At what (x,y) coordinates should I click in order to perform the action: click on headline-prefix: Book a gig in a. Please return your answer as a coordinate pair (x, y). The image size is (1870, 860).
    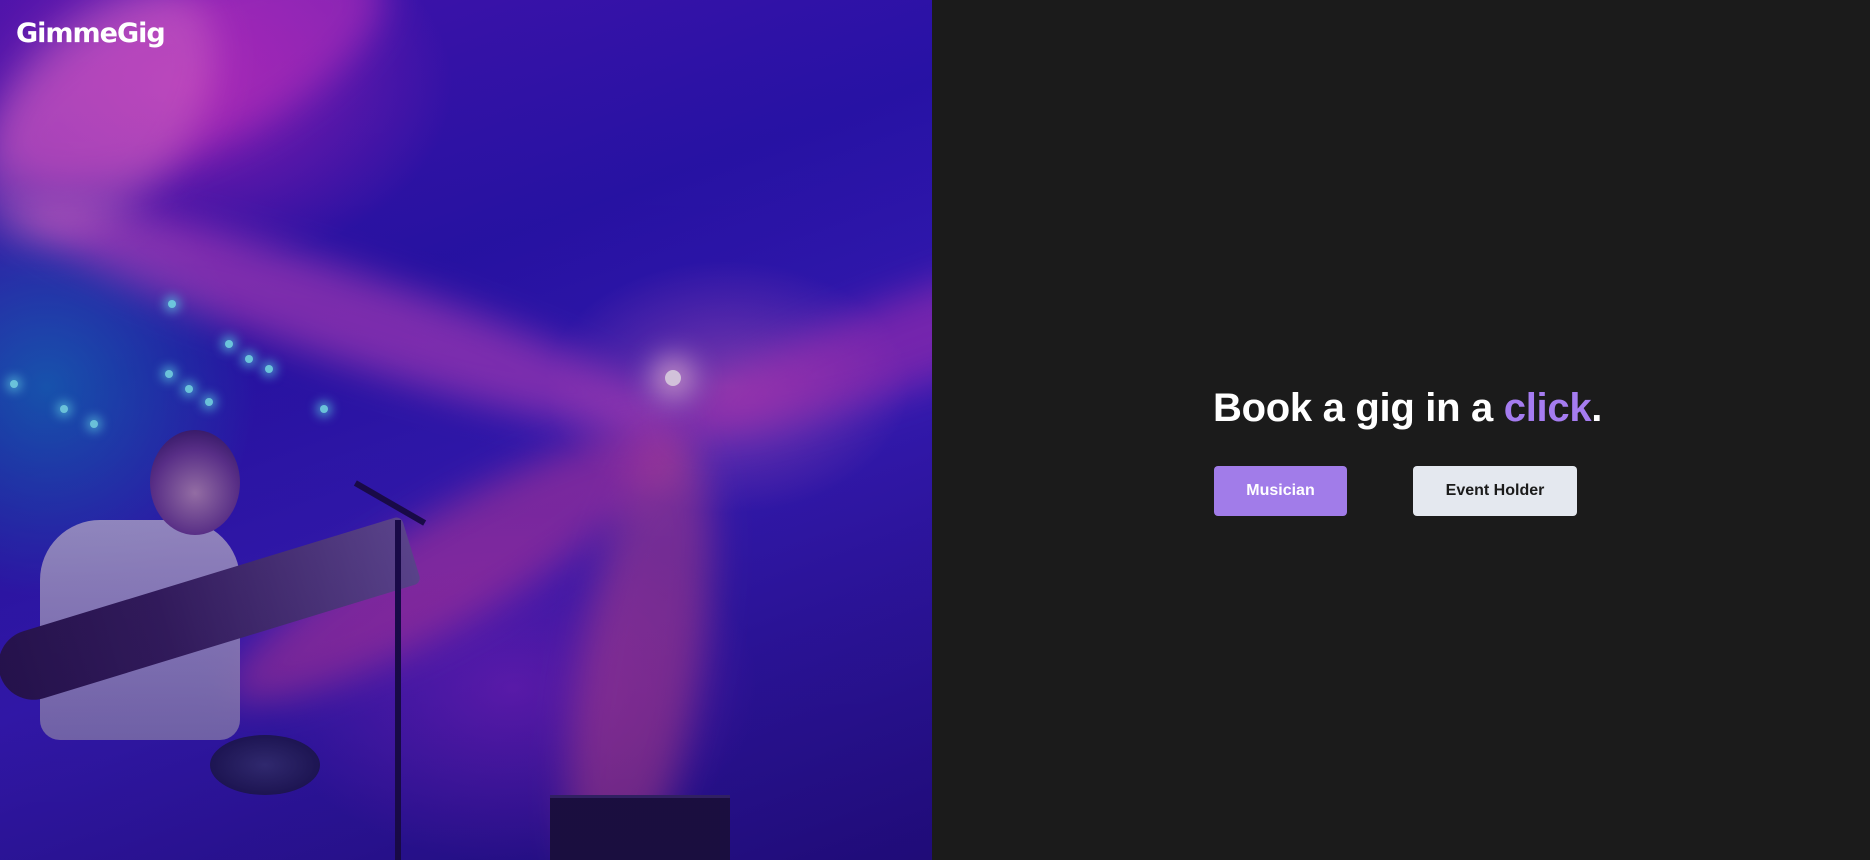
    Looking at the image, I should click on (1358, 408).